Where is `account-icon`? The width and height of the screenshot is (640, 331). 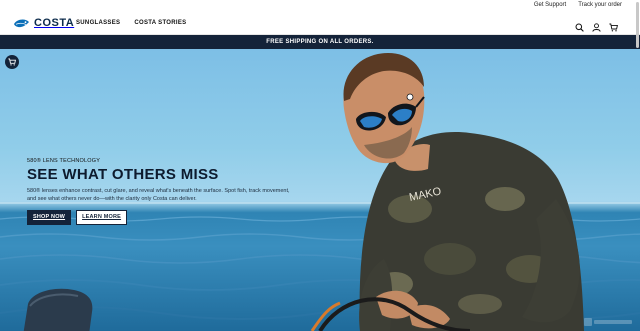
account-icon is located at coordinates (596, 25).